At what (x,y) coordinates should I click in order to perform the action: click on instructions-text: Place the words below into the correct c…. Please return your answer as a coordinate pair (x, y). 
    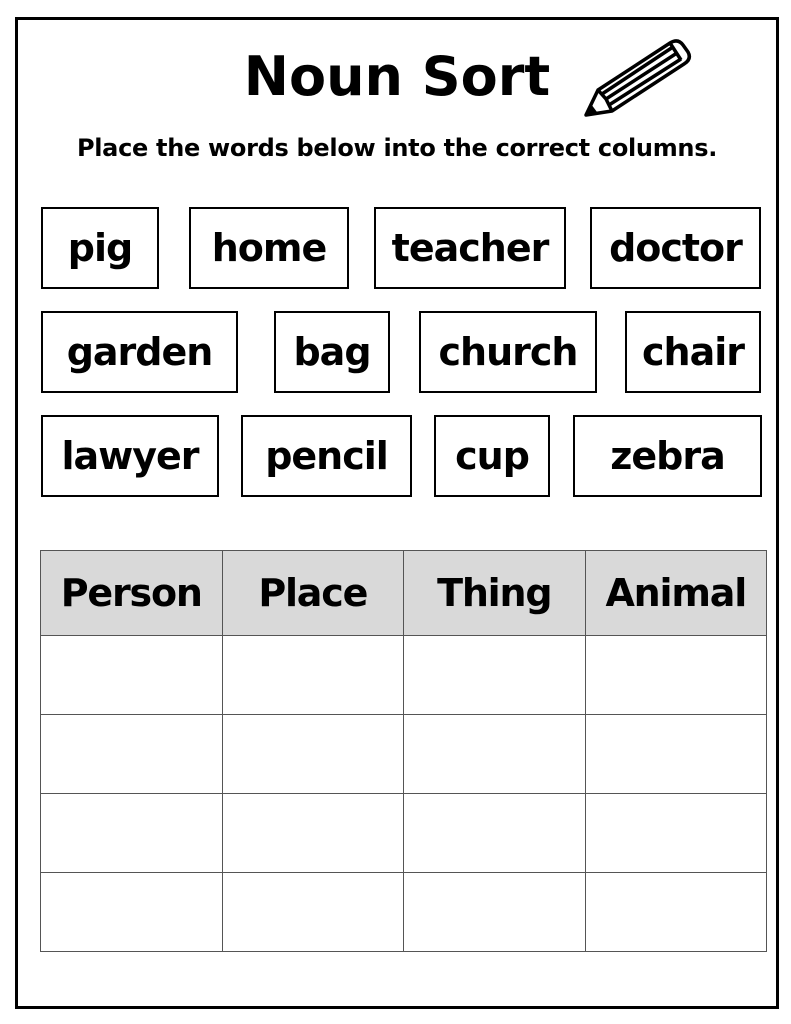
    Looking at the image, I should click on (397, 148).